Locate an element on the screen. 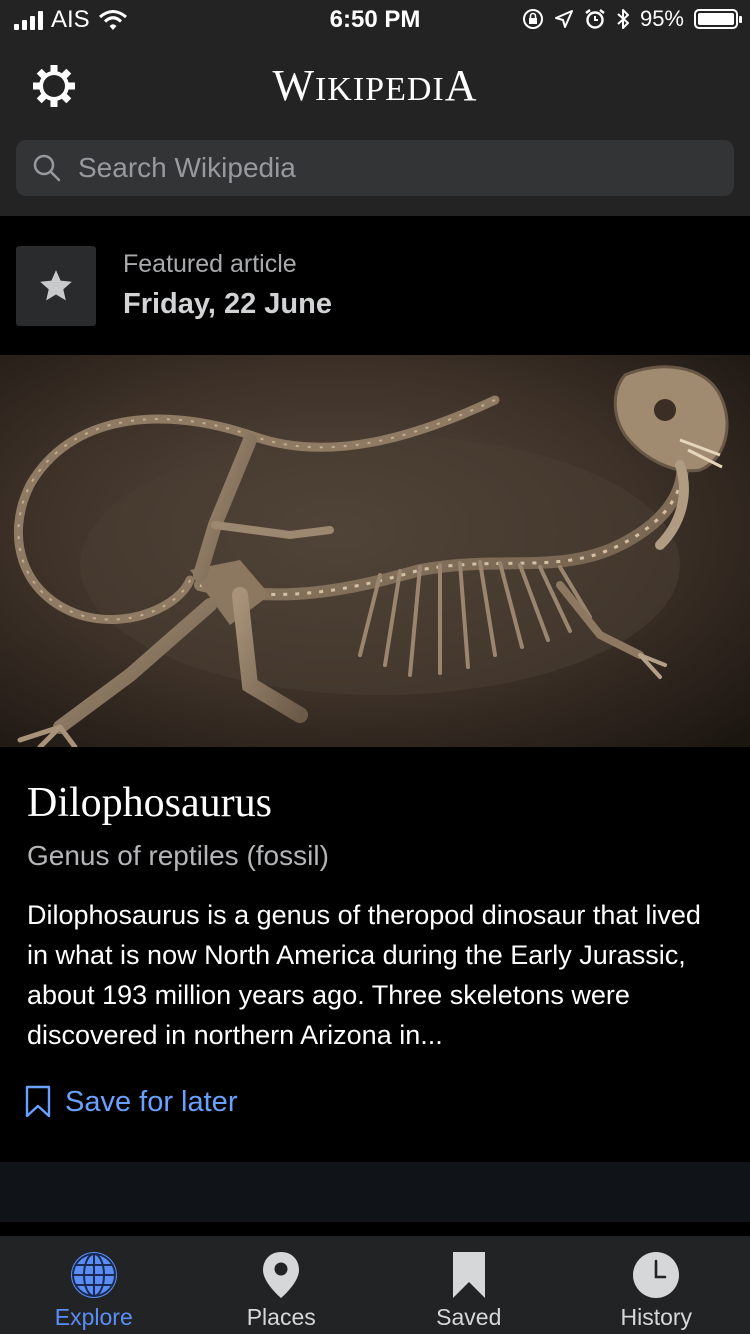 The width and height of the screenshot is (750, 1334). featured-article-header: Featured article Friday, 22 June is located at coordinates (375, 285).